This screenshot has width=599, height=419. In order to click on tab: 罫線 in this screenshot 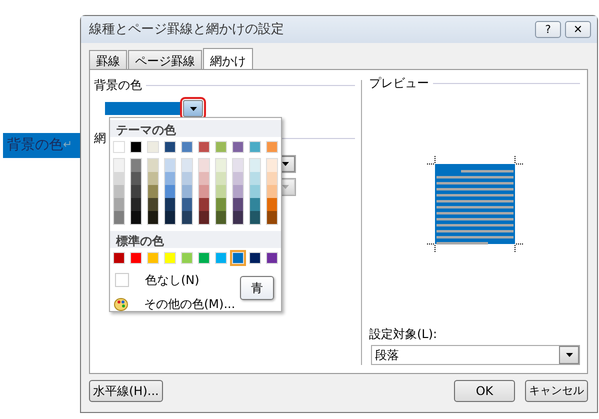, I will do `click(108, 59)`.